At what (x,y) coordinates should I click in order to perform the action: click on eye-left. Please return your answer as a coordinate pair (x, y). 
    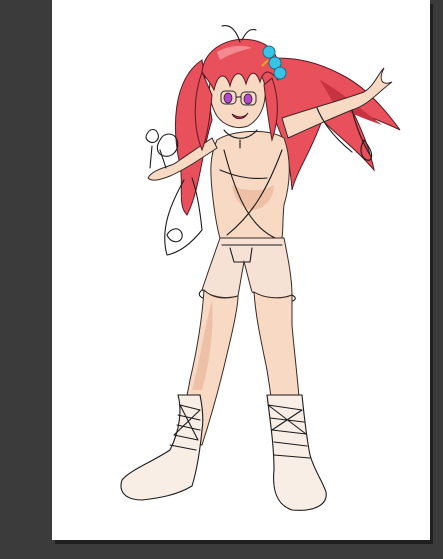
    Looking at the image, I should click on (228, 98).